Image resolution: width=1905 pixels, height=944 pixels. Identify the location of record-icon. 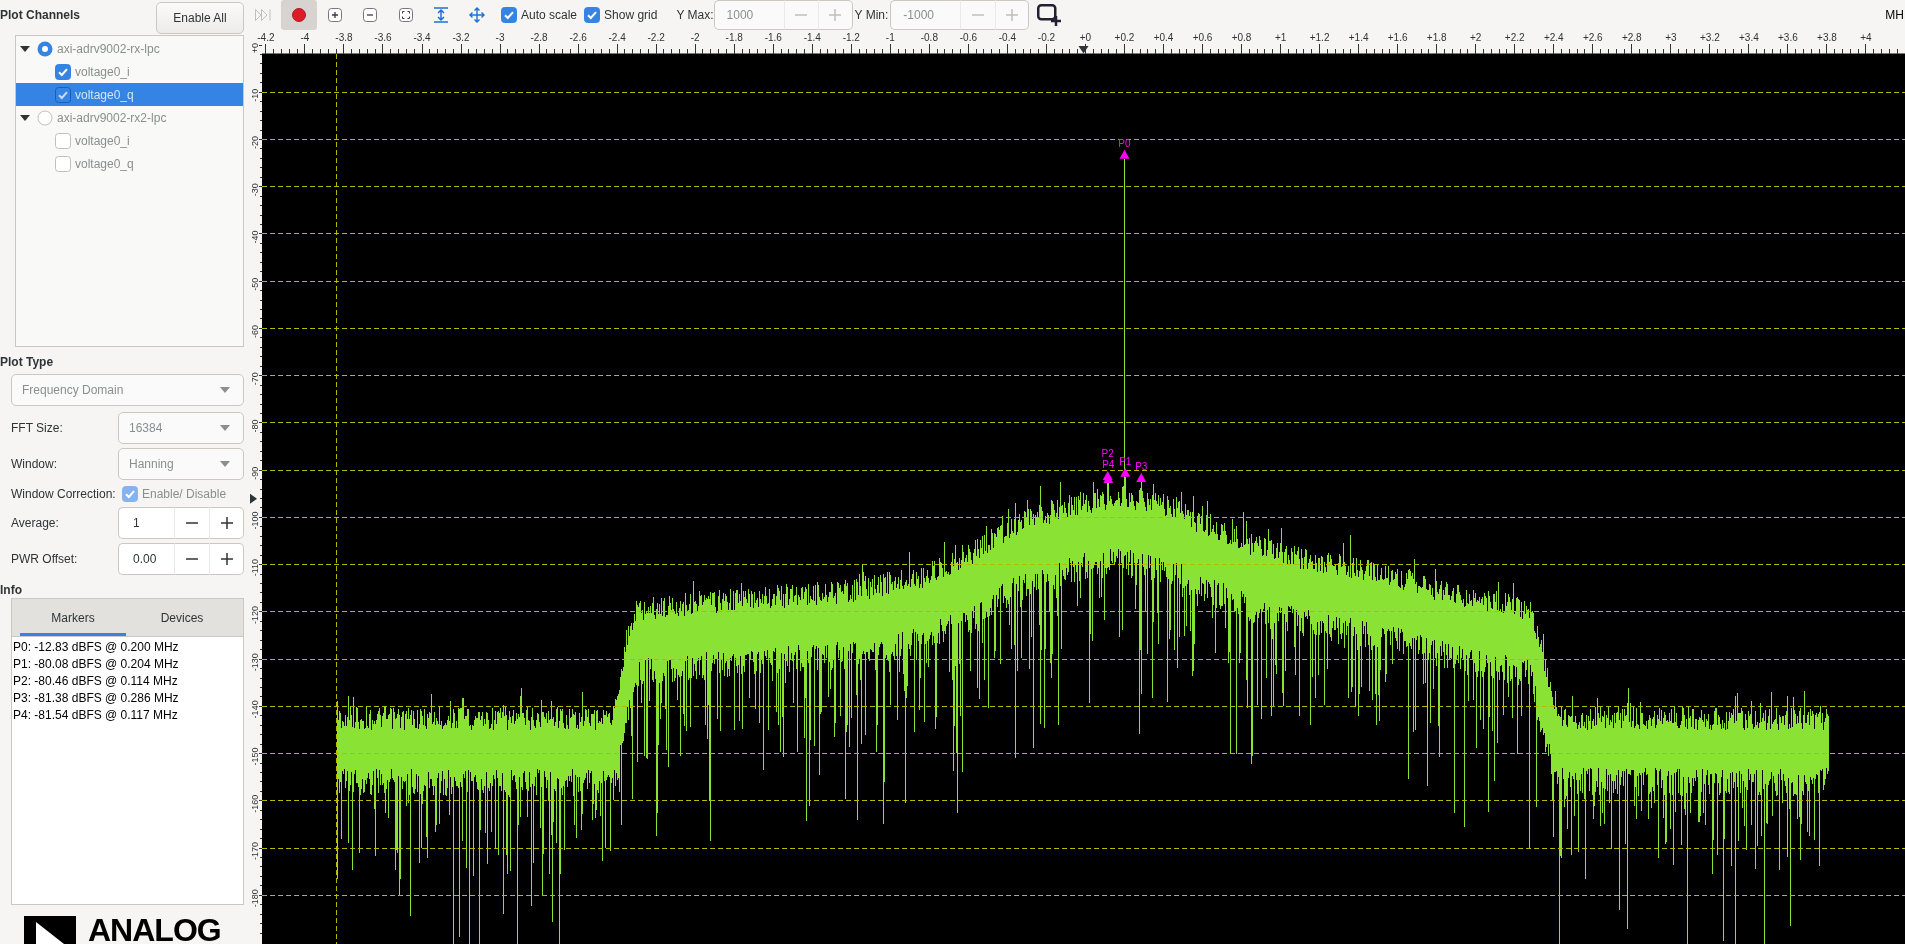
(299, 15).